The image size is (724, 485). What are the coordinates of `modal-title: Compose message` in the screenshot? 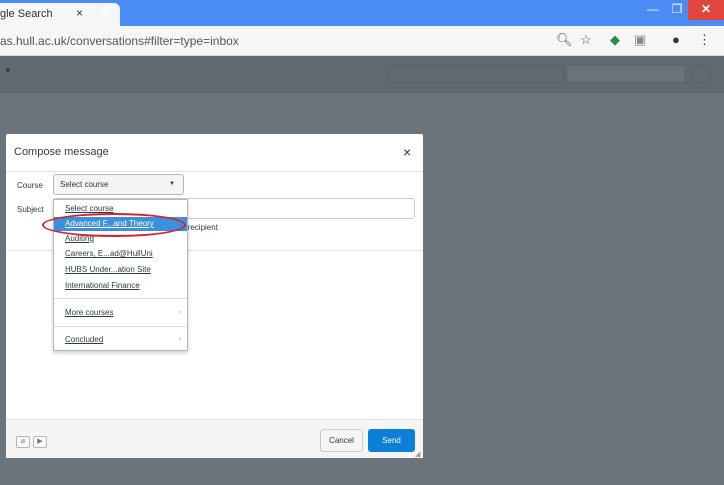 It's located at (61, 152).